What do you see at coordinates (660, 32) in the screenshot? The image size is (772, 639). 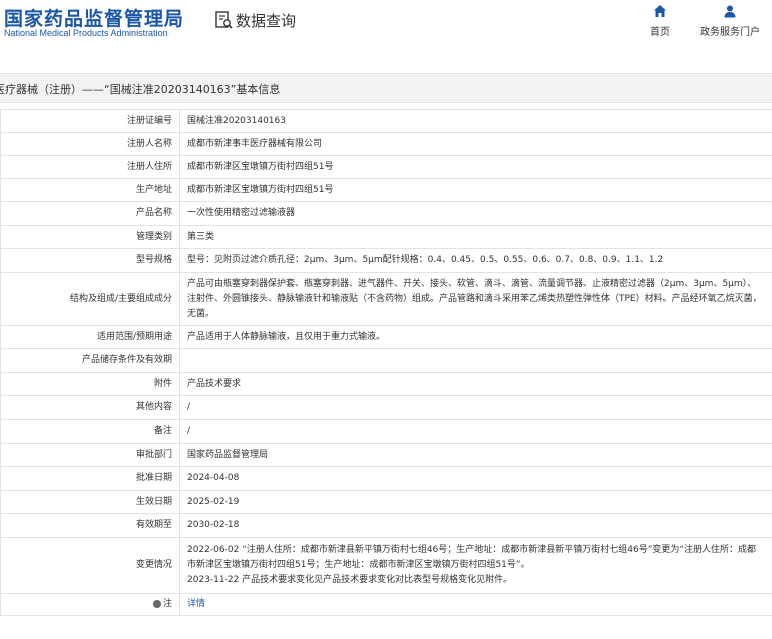 I see `nav-home-label: 首页` at bounding box center [660, 32].